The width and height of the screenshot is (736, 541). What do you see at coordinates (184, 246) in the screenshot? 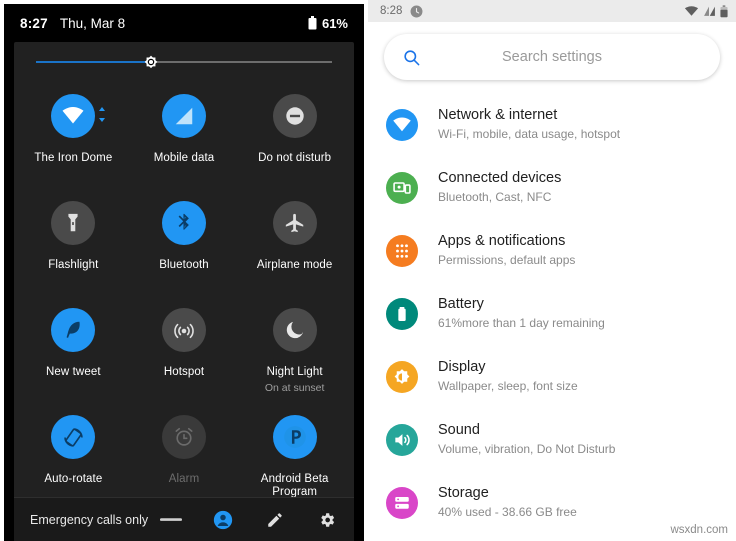
I see `qs-tile-bluetooth: Bluetooth` at bounding box center [184, 246].